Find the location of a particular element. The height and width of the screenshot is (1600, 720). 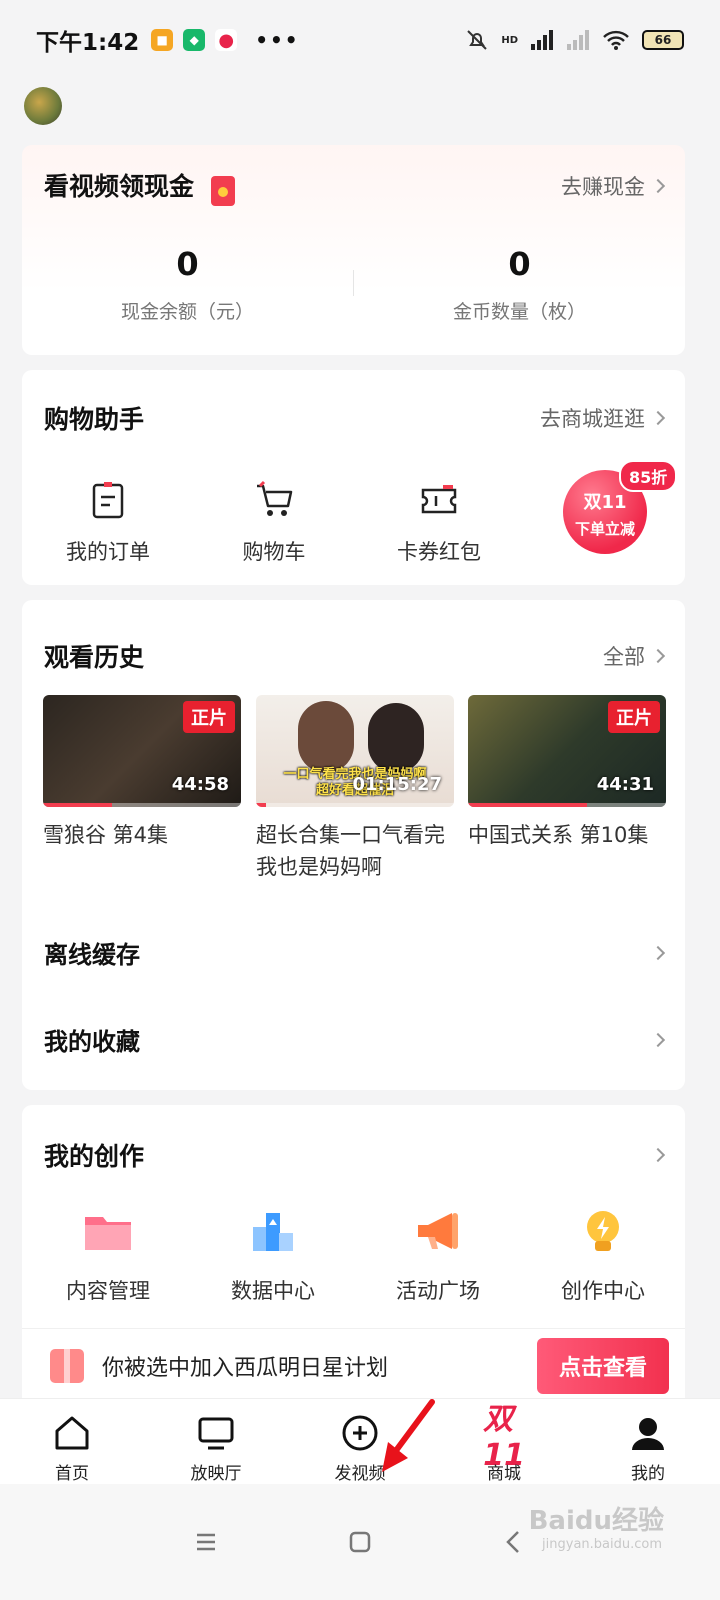

cash-card-title: 看视频领现金 is located at coordinates (119, 186).